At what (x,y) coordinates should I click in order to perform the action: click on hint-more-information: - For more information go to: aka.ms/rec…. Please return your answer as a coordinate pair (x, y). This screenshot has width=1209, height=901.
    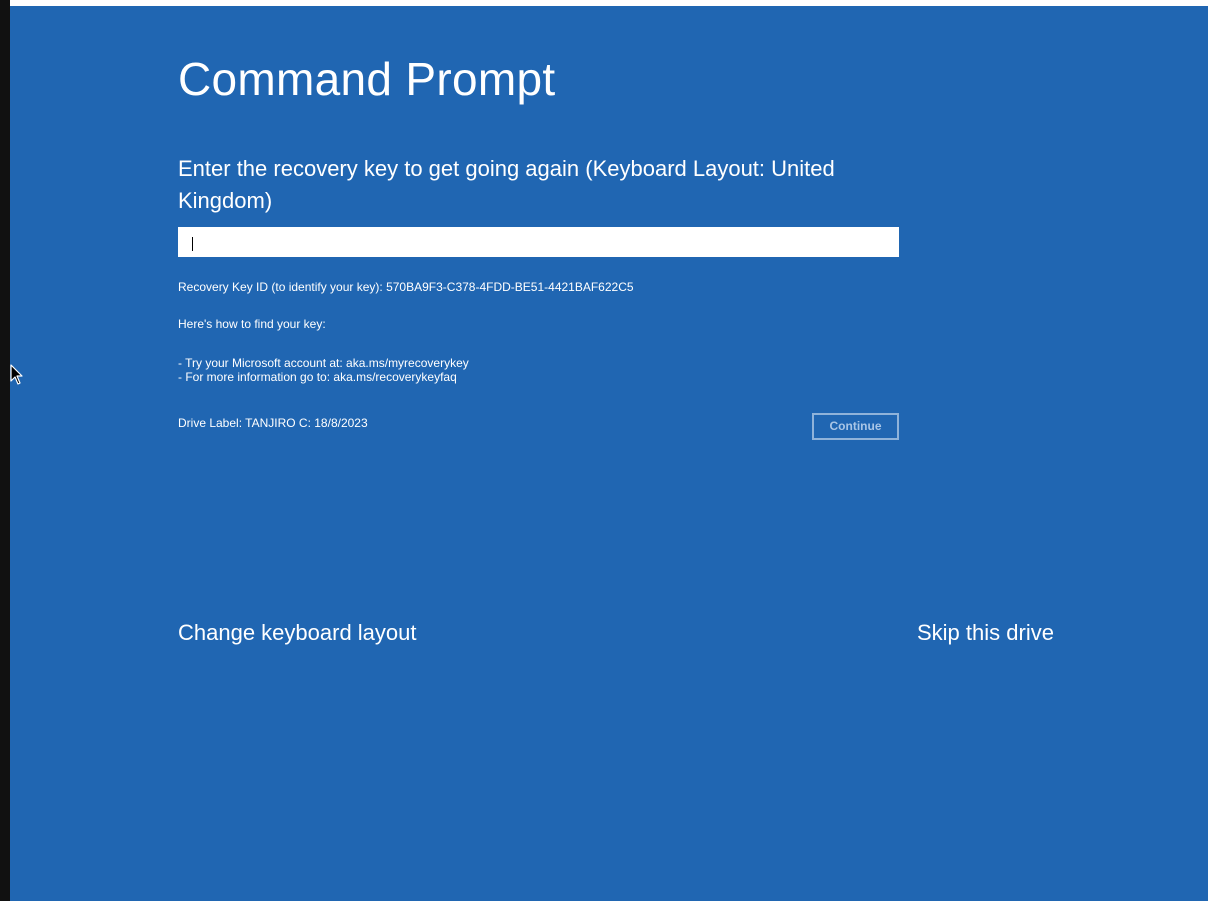
    Looking at the image, I should click on (317, 377).